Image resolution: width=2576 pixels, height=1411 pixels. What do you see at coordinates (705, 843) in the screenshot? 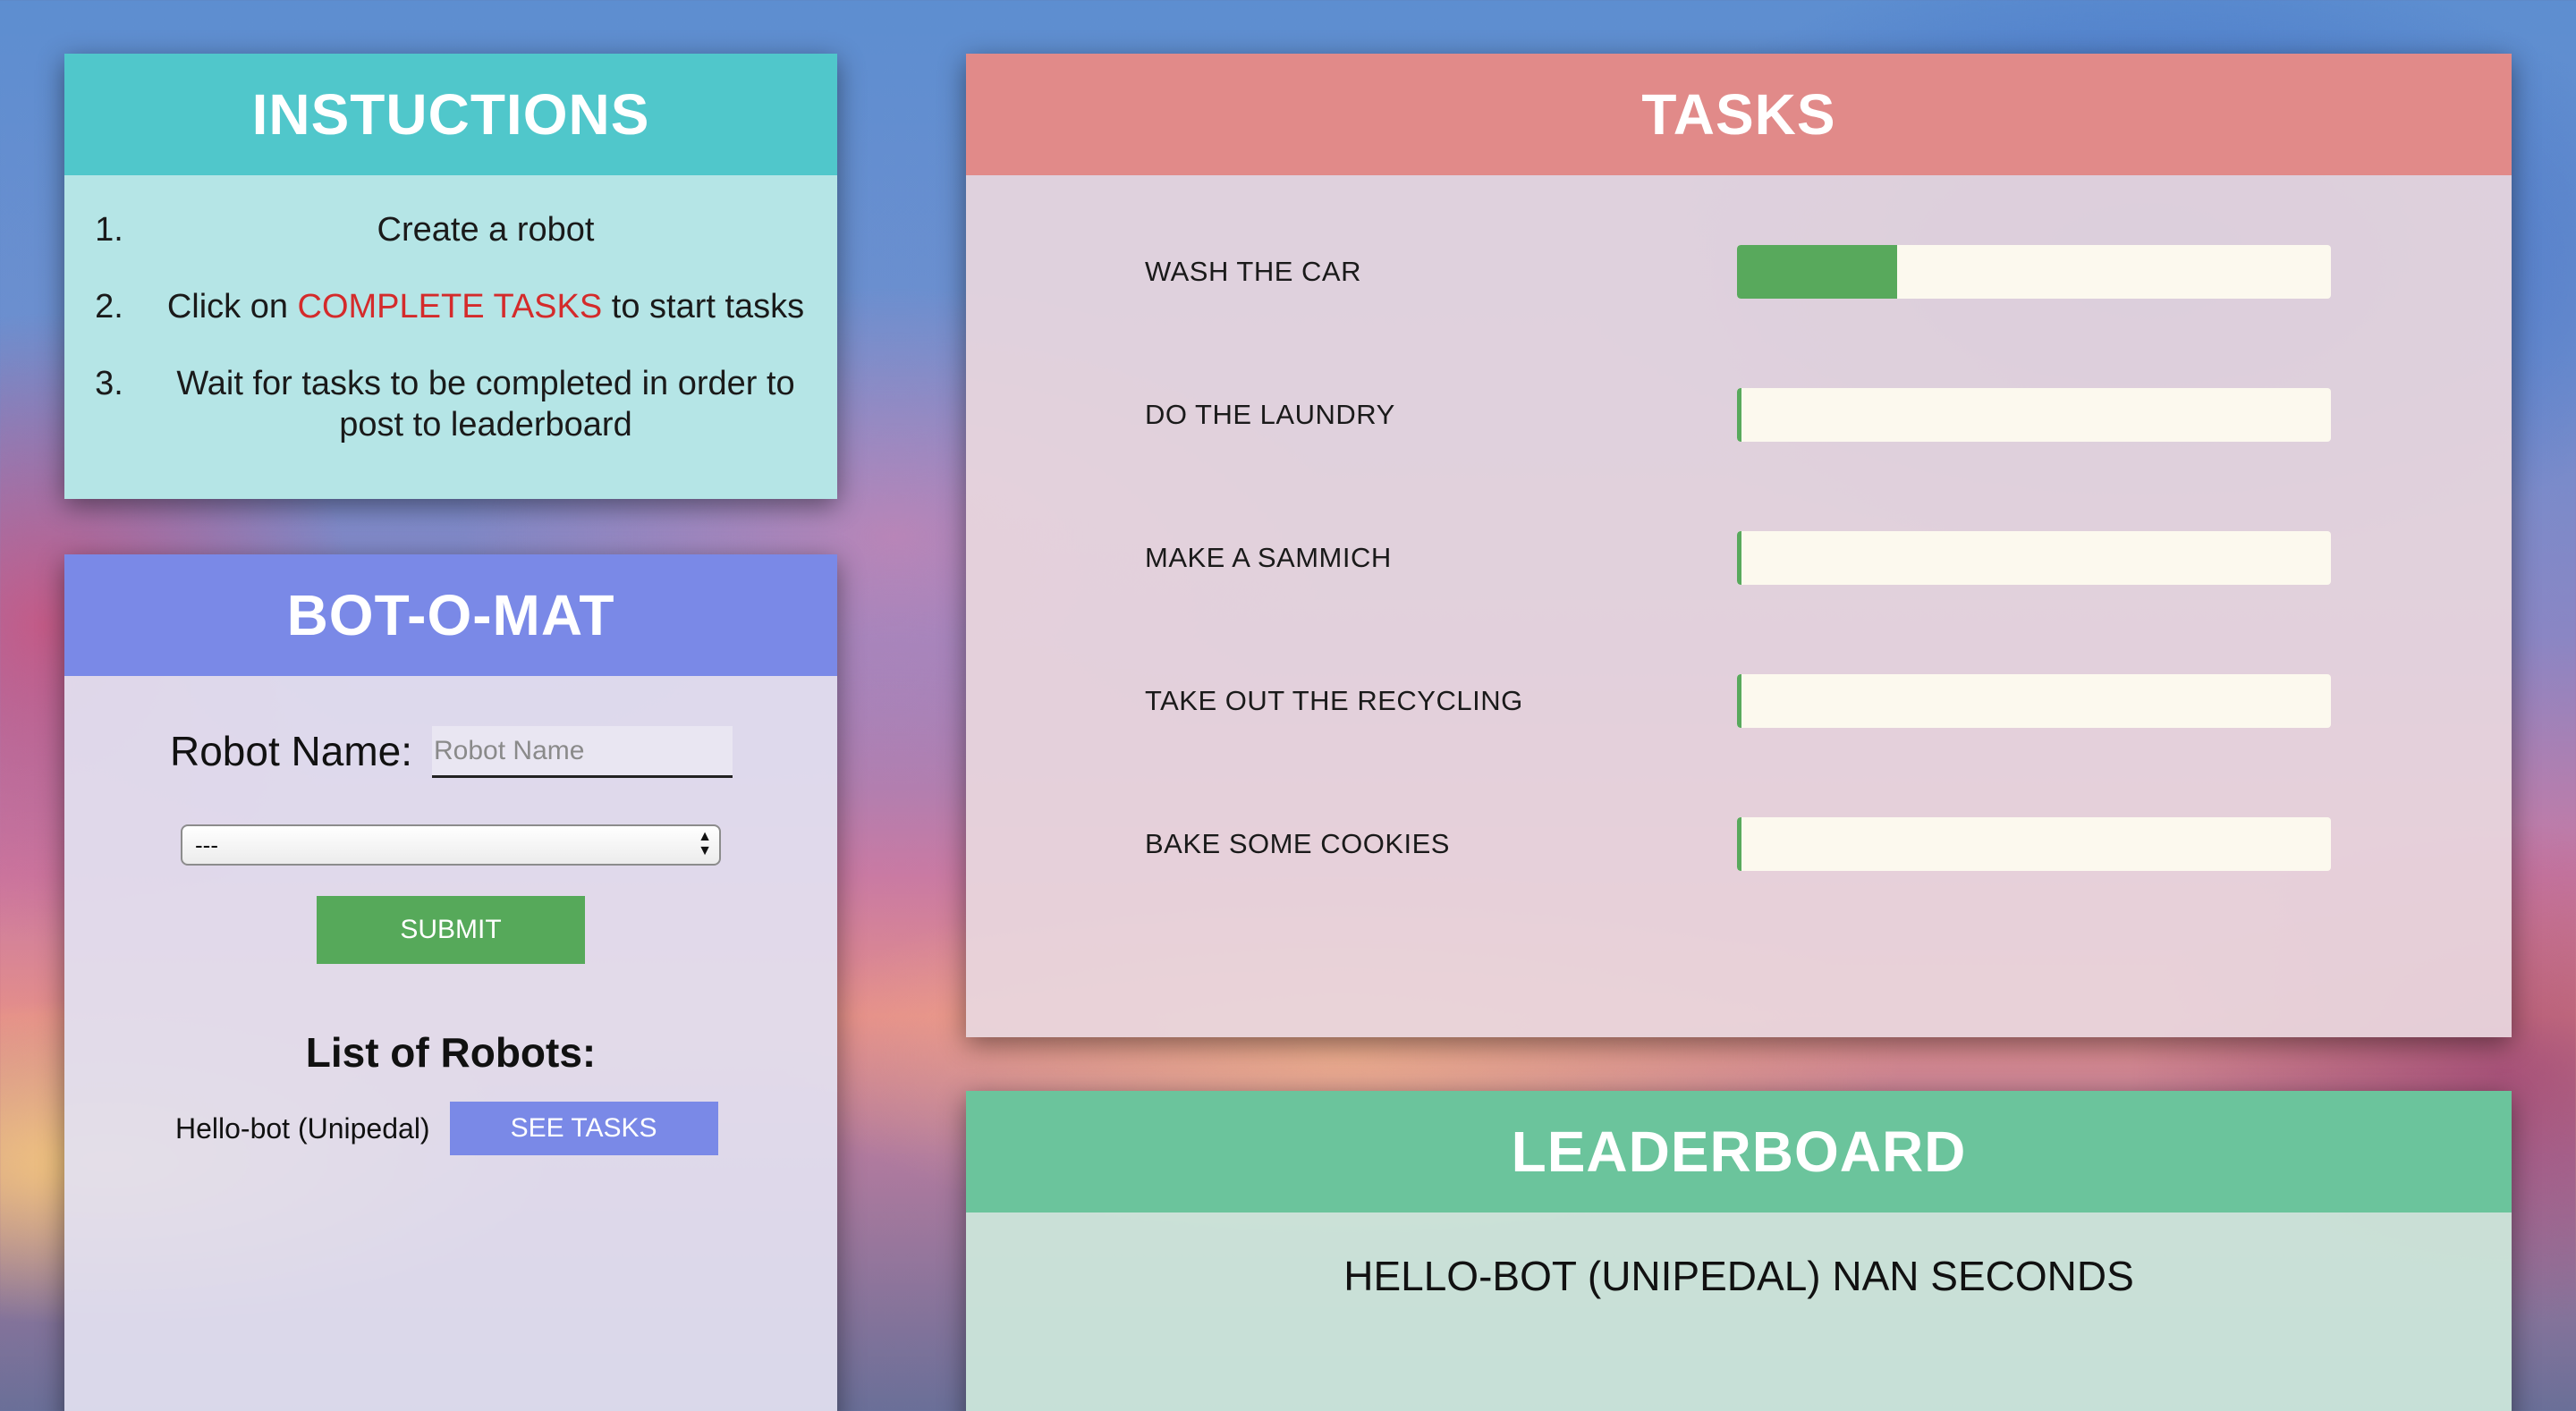
I see `select-arrows-icon: ▲ ▼` at bounding box center [705, 843].